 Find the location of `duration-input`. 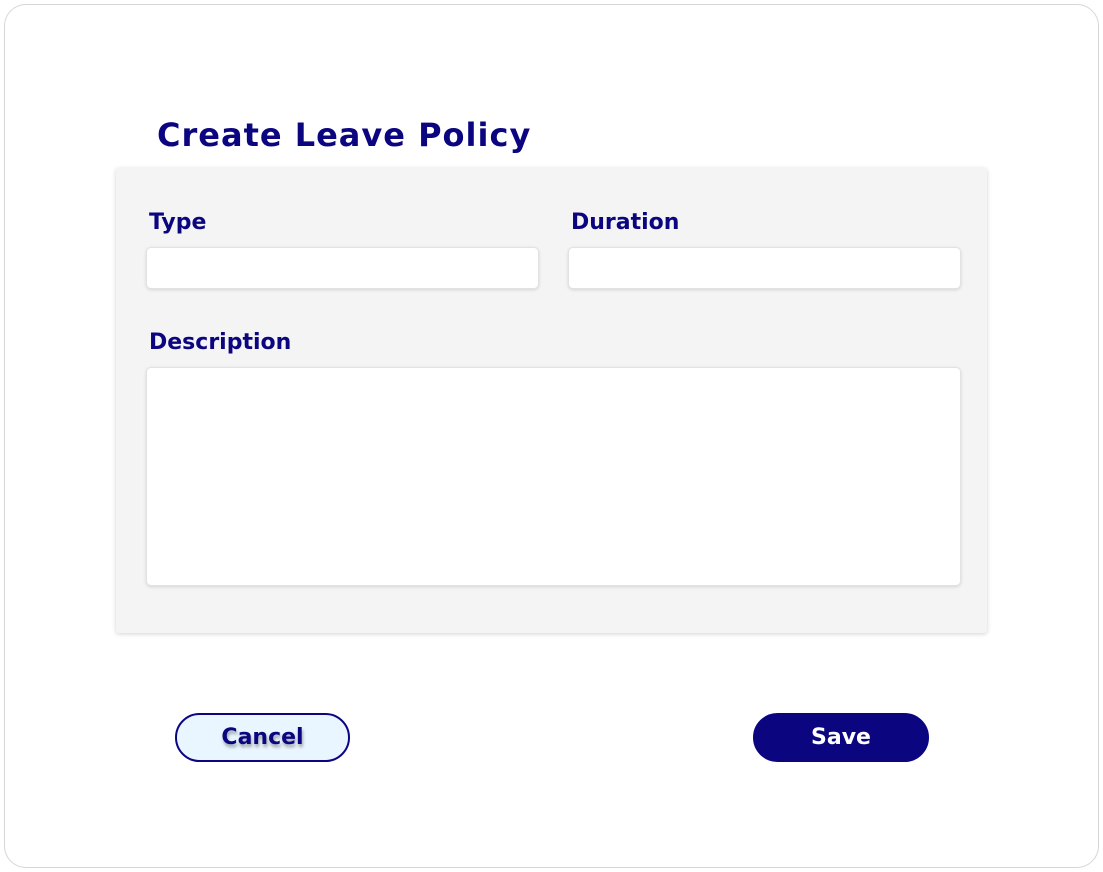

duration-input is located at coordinates (764, 268).